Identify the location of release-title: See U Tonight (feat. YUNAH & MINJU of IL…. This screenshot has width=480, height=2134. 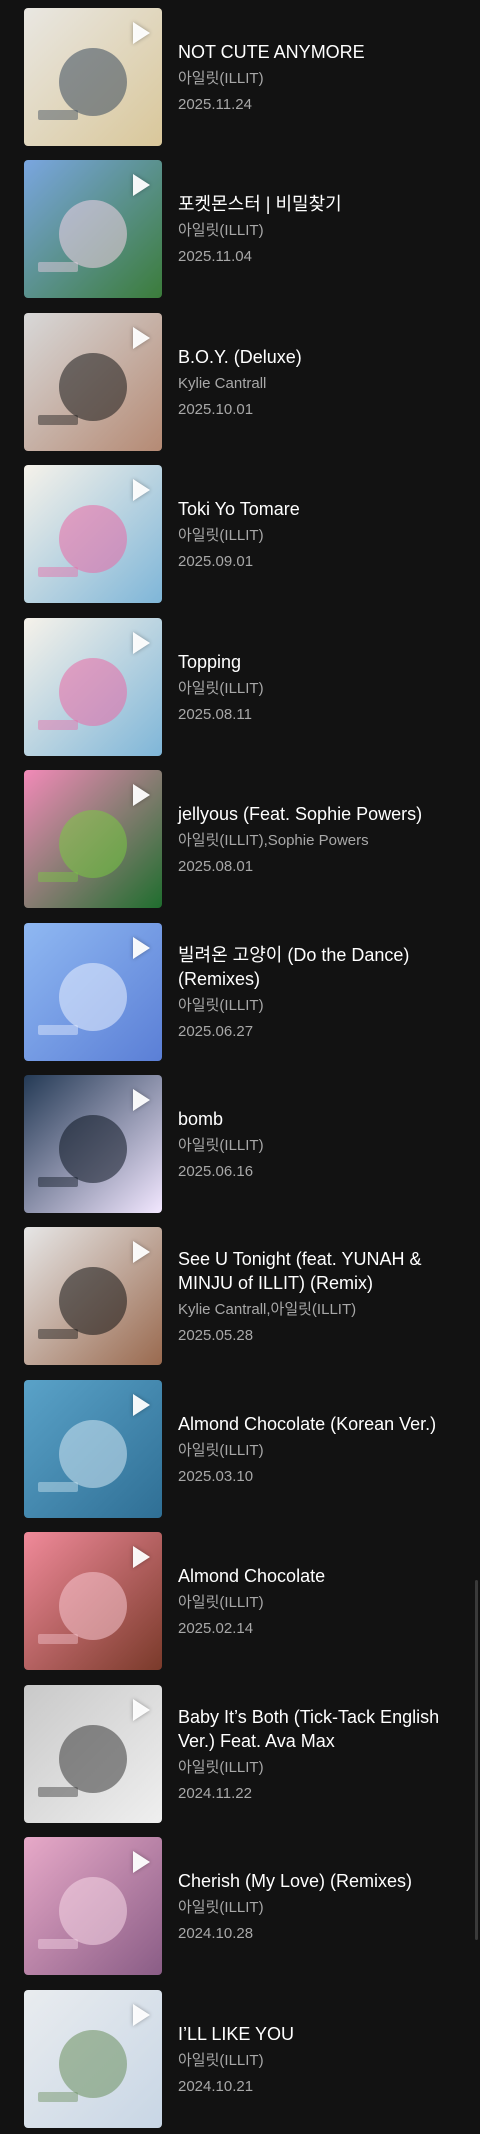
(317, 1271).